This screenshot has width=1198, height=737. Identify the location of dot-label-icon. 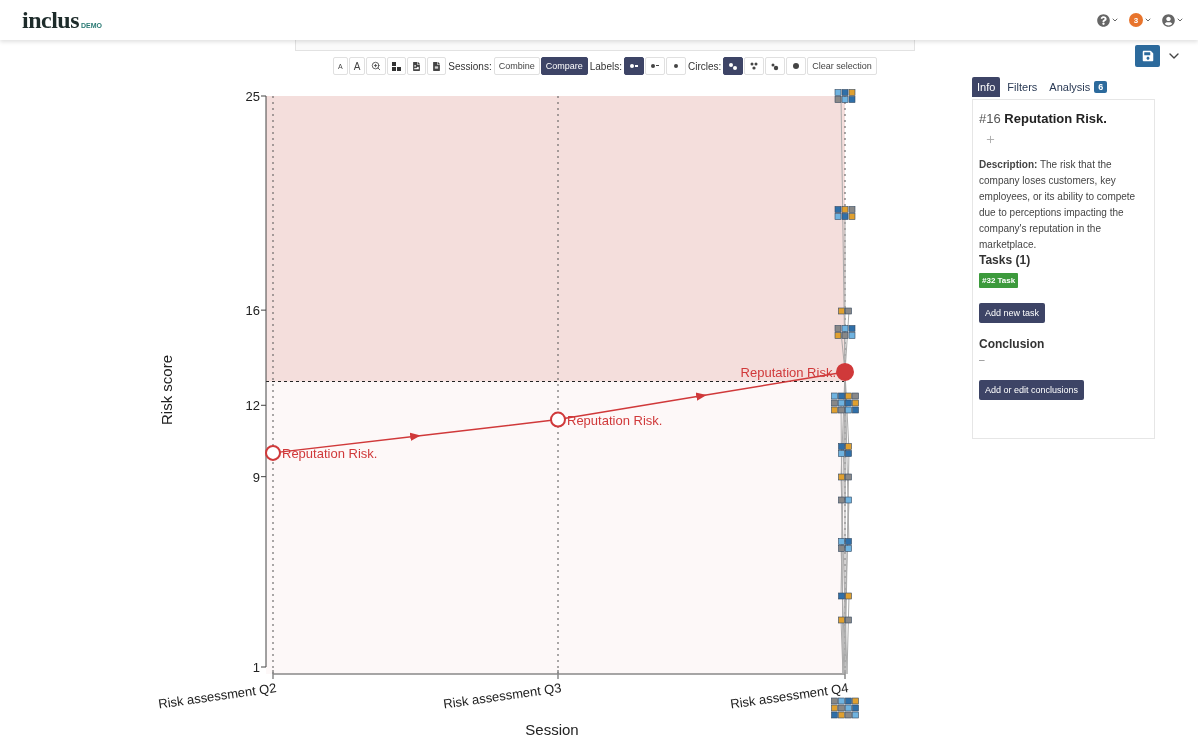
(634, 66).